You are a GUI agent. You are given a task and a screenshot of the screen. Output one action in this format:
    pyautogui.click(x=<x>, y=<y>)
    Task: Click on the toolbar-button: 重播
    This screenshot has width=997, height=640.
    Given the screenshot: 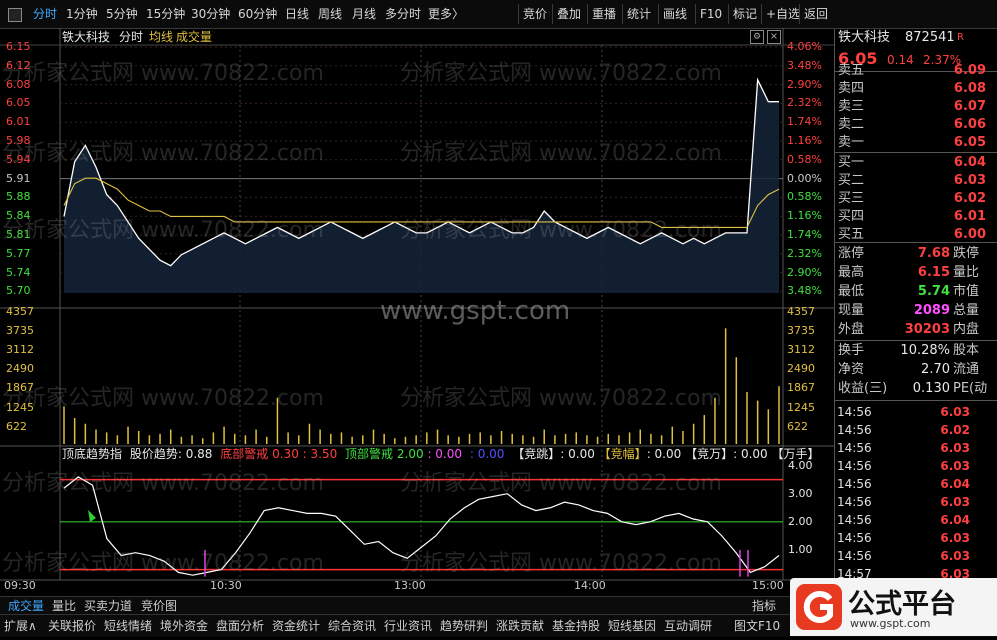 What is the action you would take?
    pyautogui.click(x=604, y=14)
    